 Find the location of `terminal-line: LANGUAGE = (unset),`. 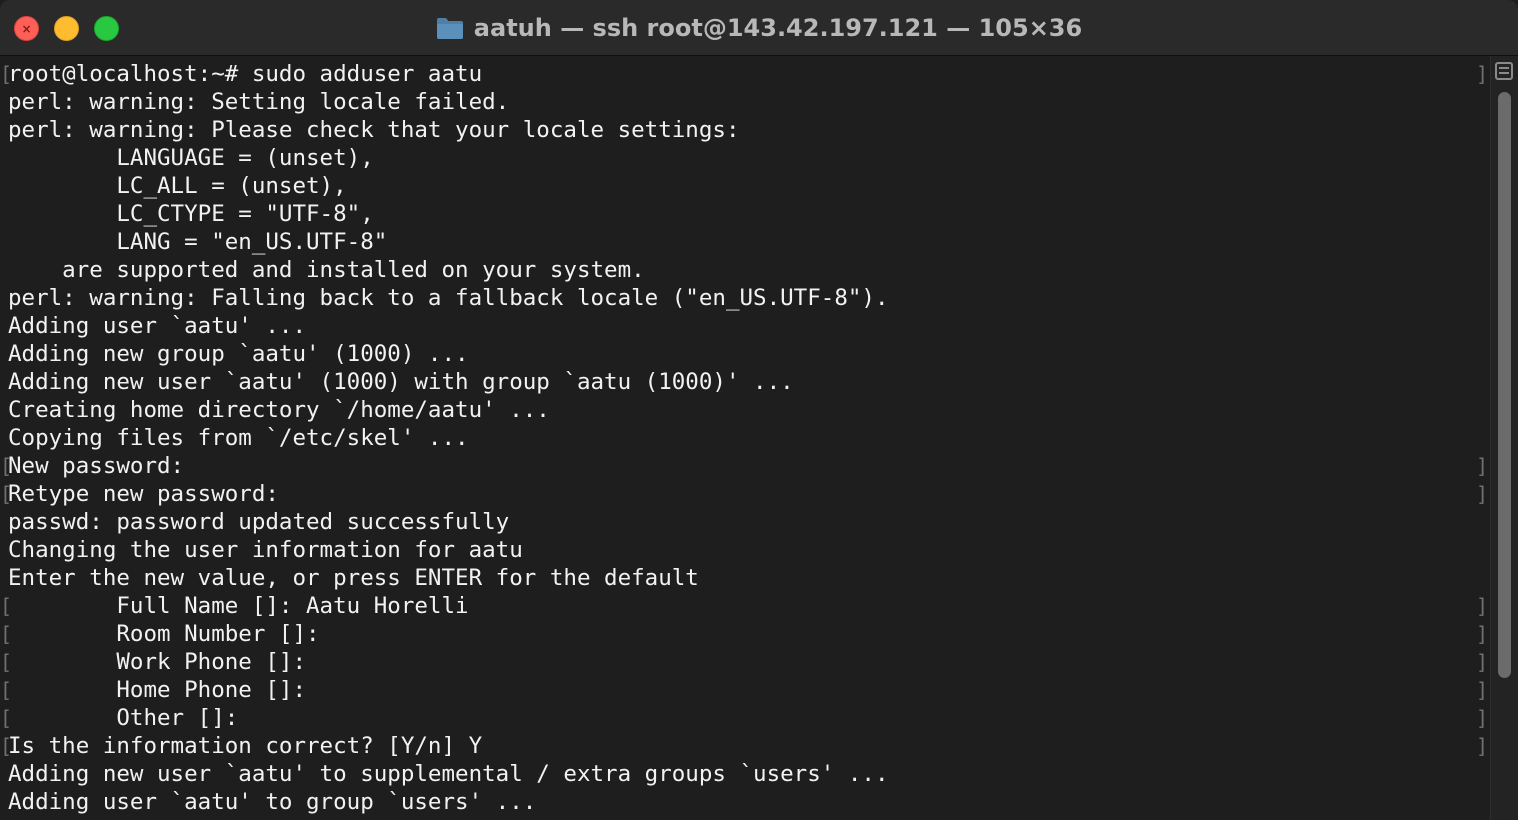

terminal-line: LANGUAGE = (unset), is located at coordinates (191, 158).